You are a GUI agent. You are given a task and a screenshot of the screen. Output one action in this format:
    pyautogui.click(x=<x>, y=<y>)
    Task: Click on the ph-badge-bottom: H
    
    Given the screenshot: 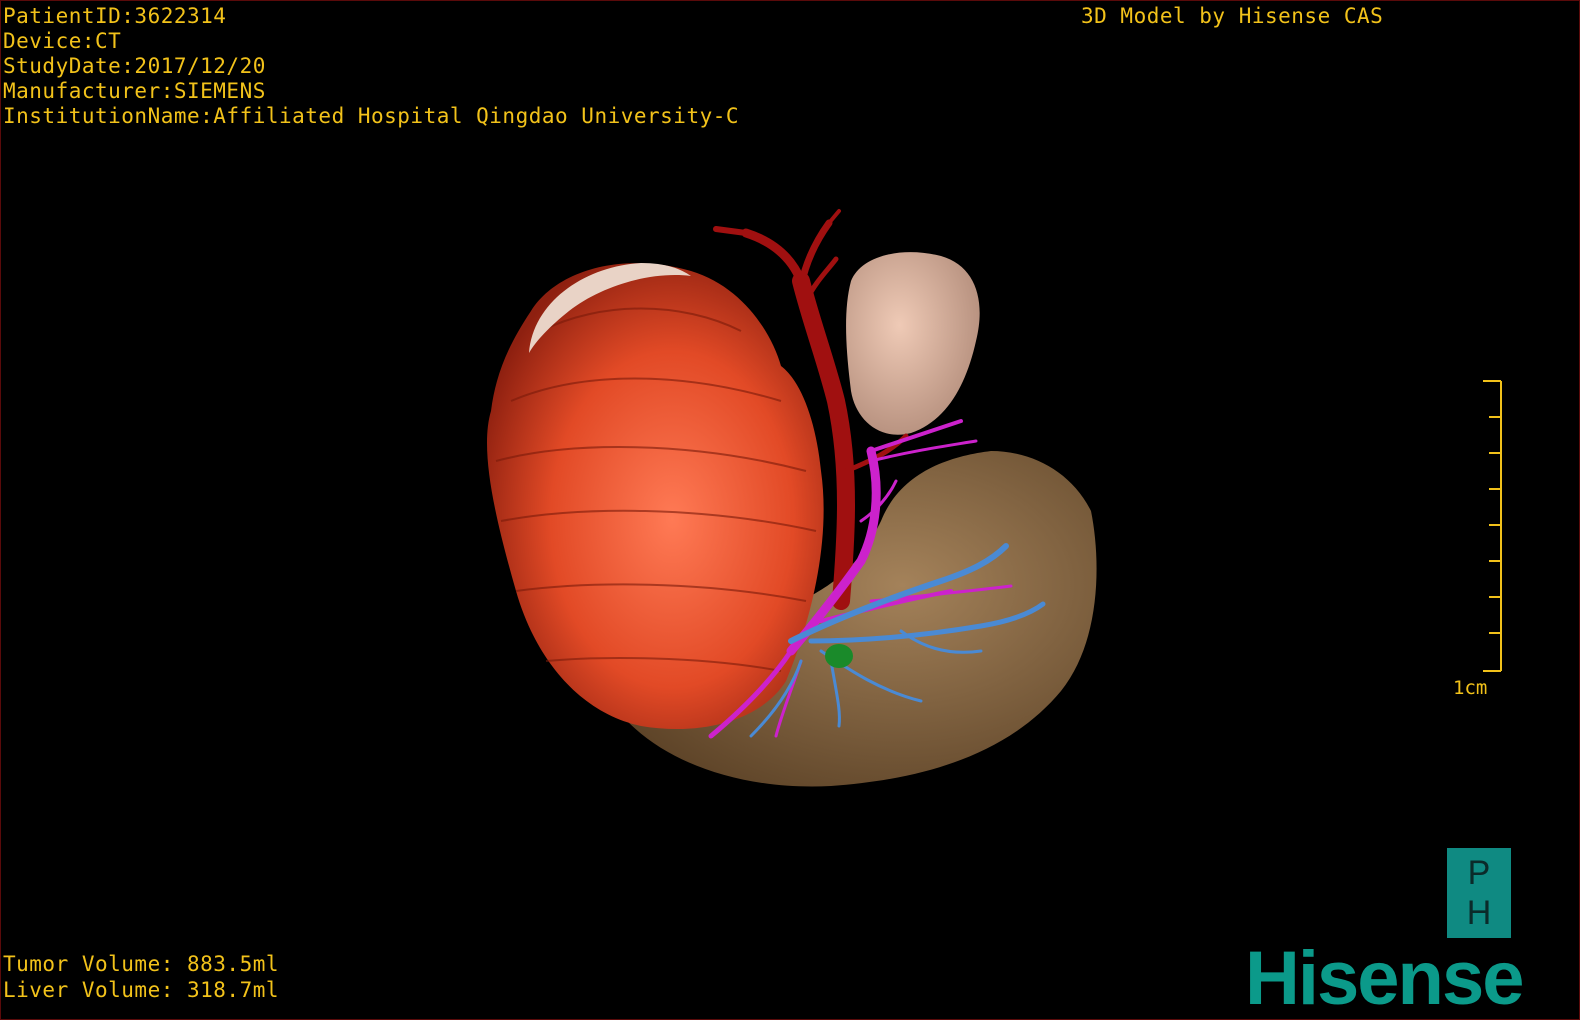 What is the action you would take?
    pyautogui.click(x=1479, y=913)
    